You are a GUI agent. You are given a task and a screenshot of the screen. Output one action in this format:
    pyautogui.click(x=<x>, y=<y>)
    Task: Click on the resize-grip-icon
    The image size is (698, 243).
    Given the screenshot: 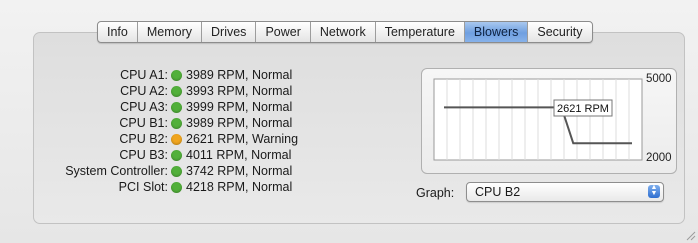 What is the action you would take?
    pyautogui.click(x=690, y=235)
    